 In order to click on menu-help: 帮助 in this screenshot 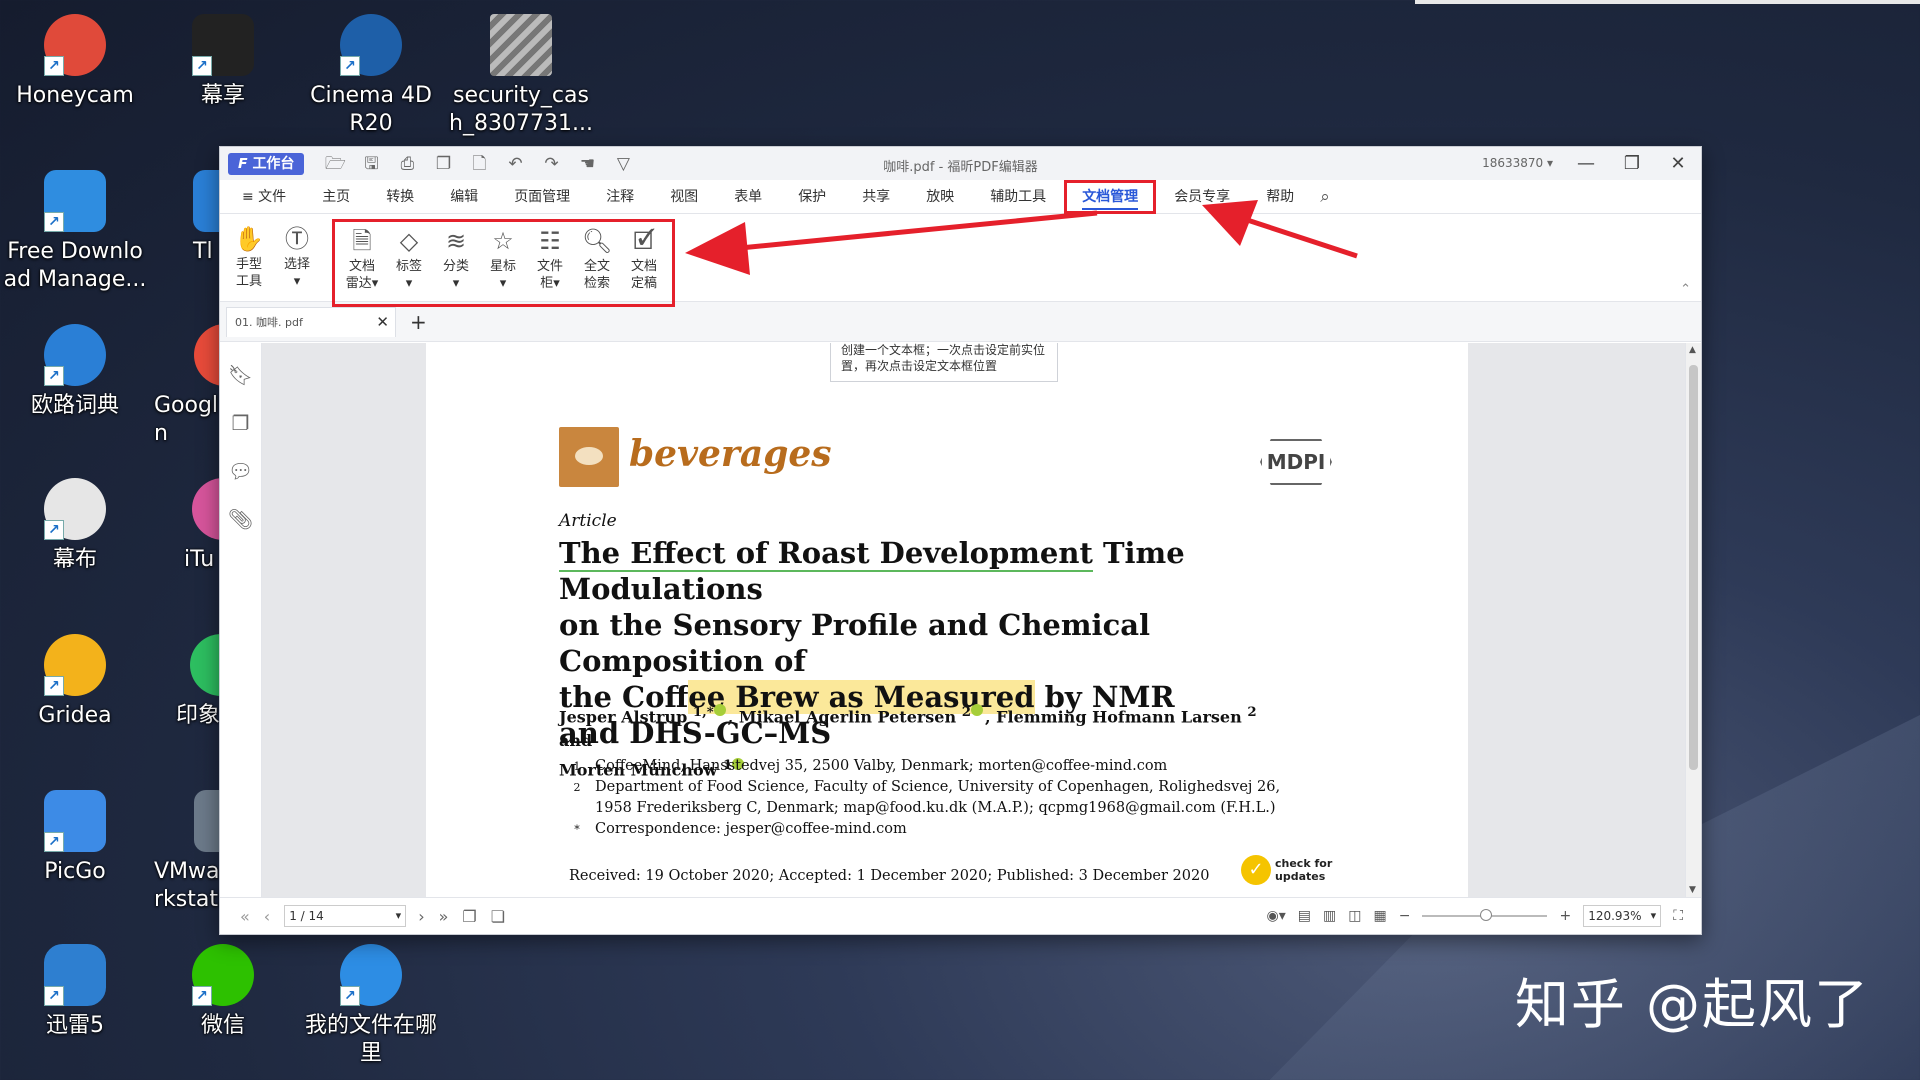, I will do `click(1280, 197)`.